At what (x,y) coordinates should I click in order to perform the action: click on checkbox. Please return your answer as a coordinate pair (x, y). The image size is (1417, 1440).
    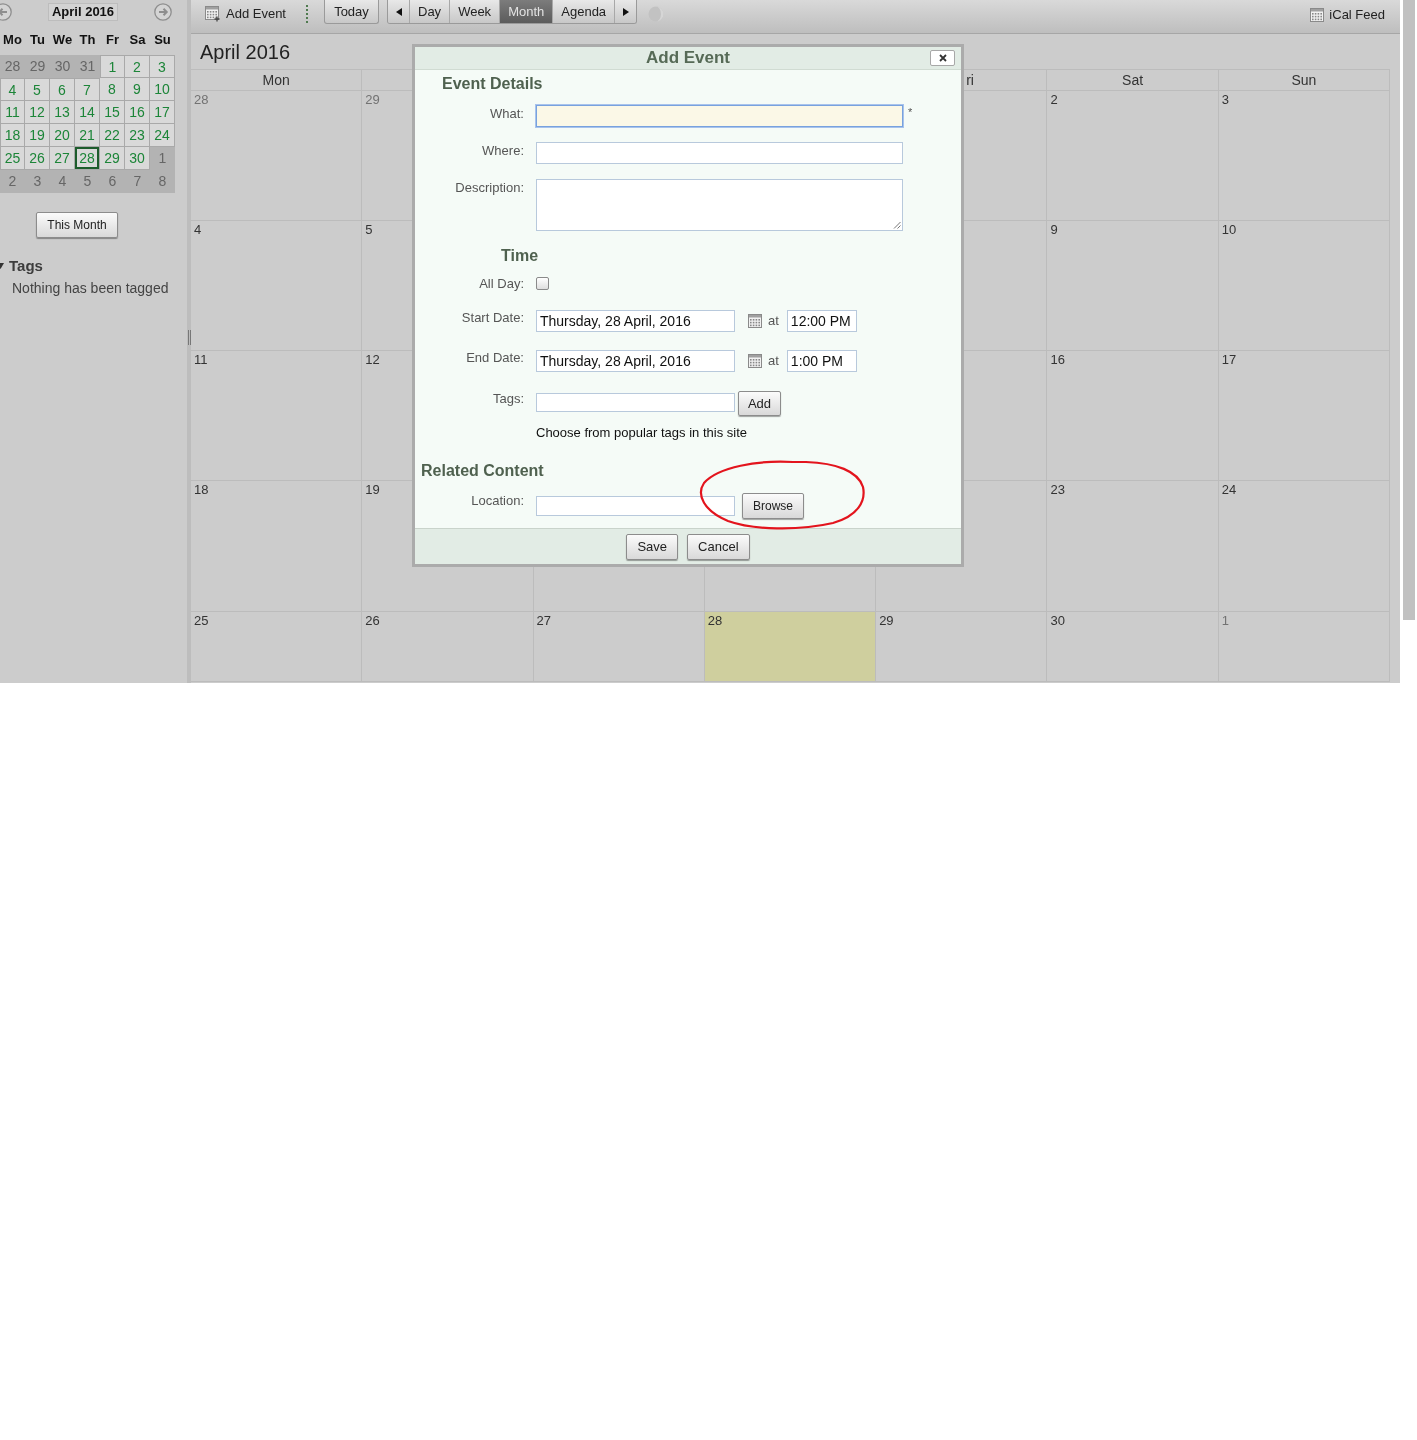
    Looking at the image, I should click on (542, 283).